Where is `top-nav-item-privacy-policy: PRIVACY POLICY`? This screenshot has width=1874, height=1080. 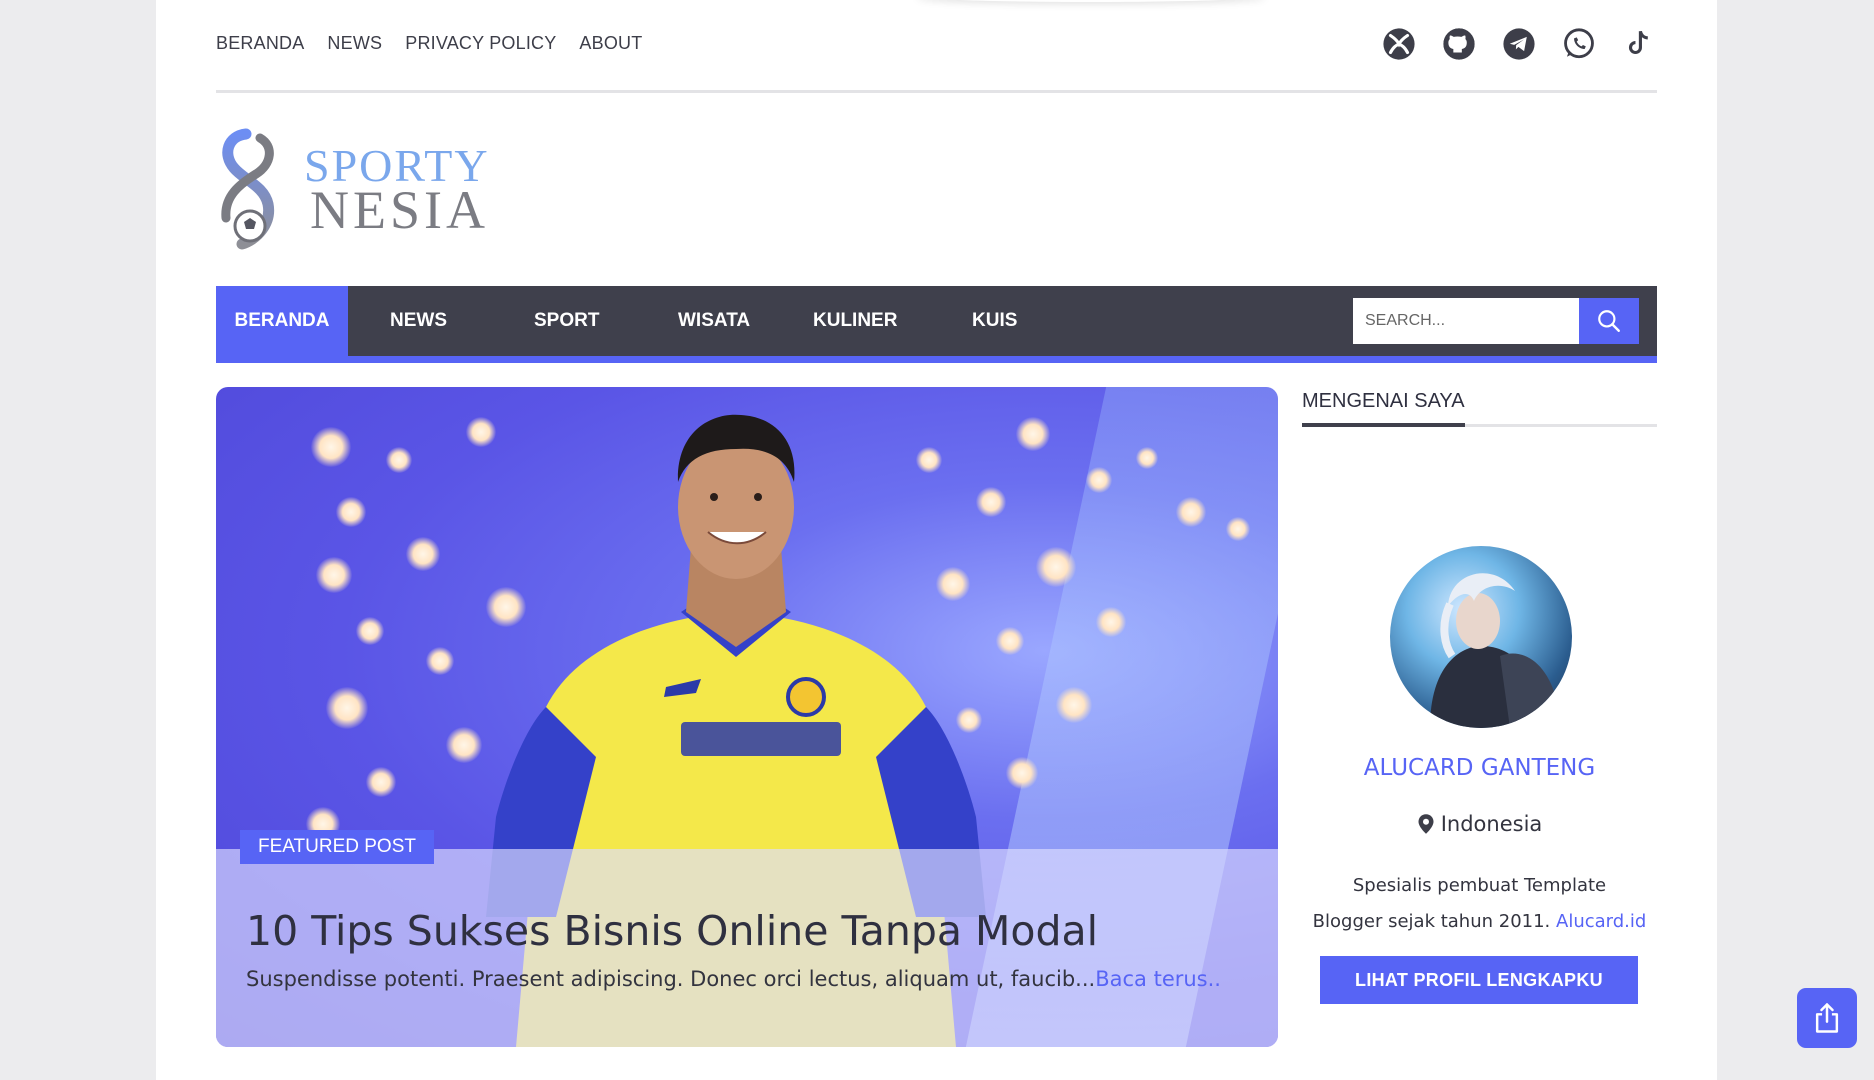
top-nav-item-privacy-policy: PRIVACY POLICY is located at coordinates (480, 43).